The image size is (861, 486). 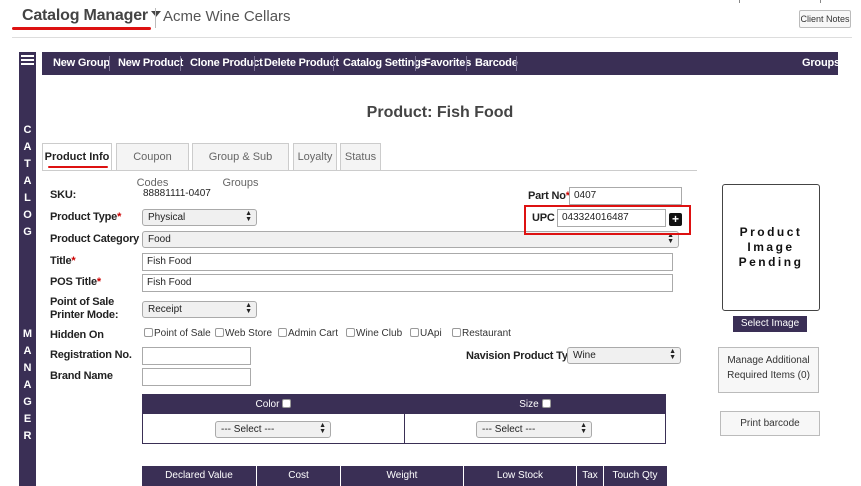 I want to click on side-label-letter: M, so click(x=27, y=334).